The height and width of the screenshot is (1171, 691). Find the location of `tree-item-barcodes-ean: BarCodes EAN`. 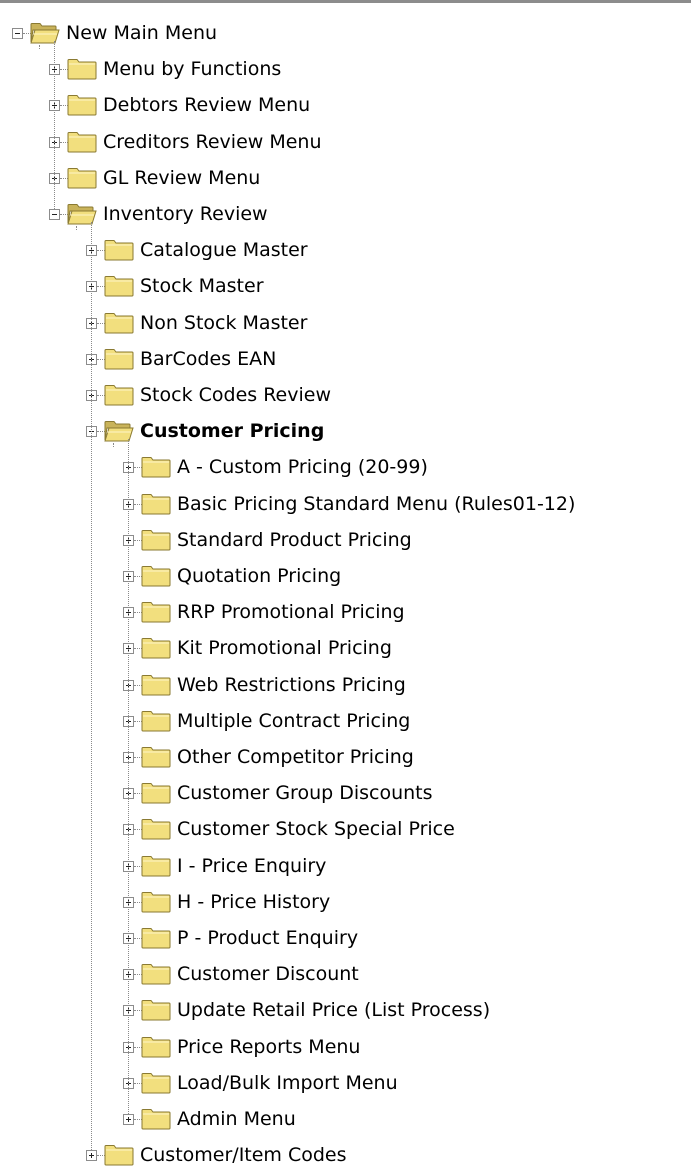

tree-item-barcodes-ean: BarCodes EAN is located at coordinates (208, 359).